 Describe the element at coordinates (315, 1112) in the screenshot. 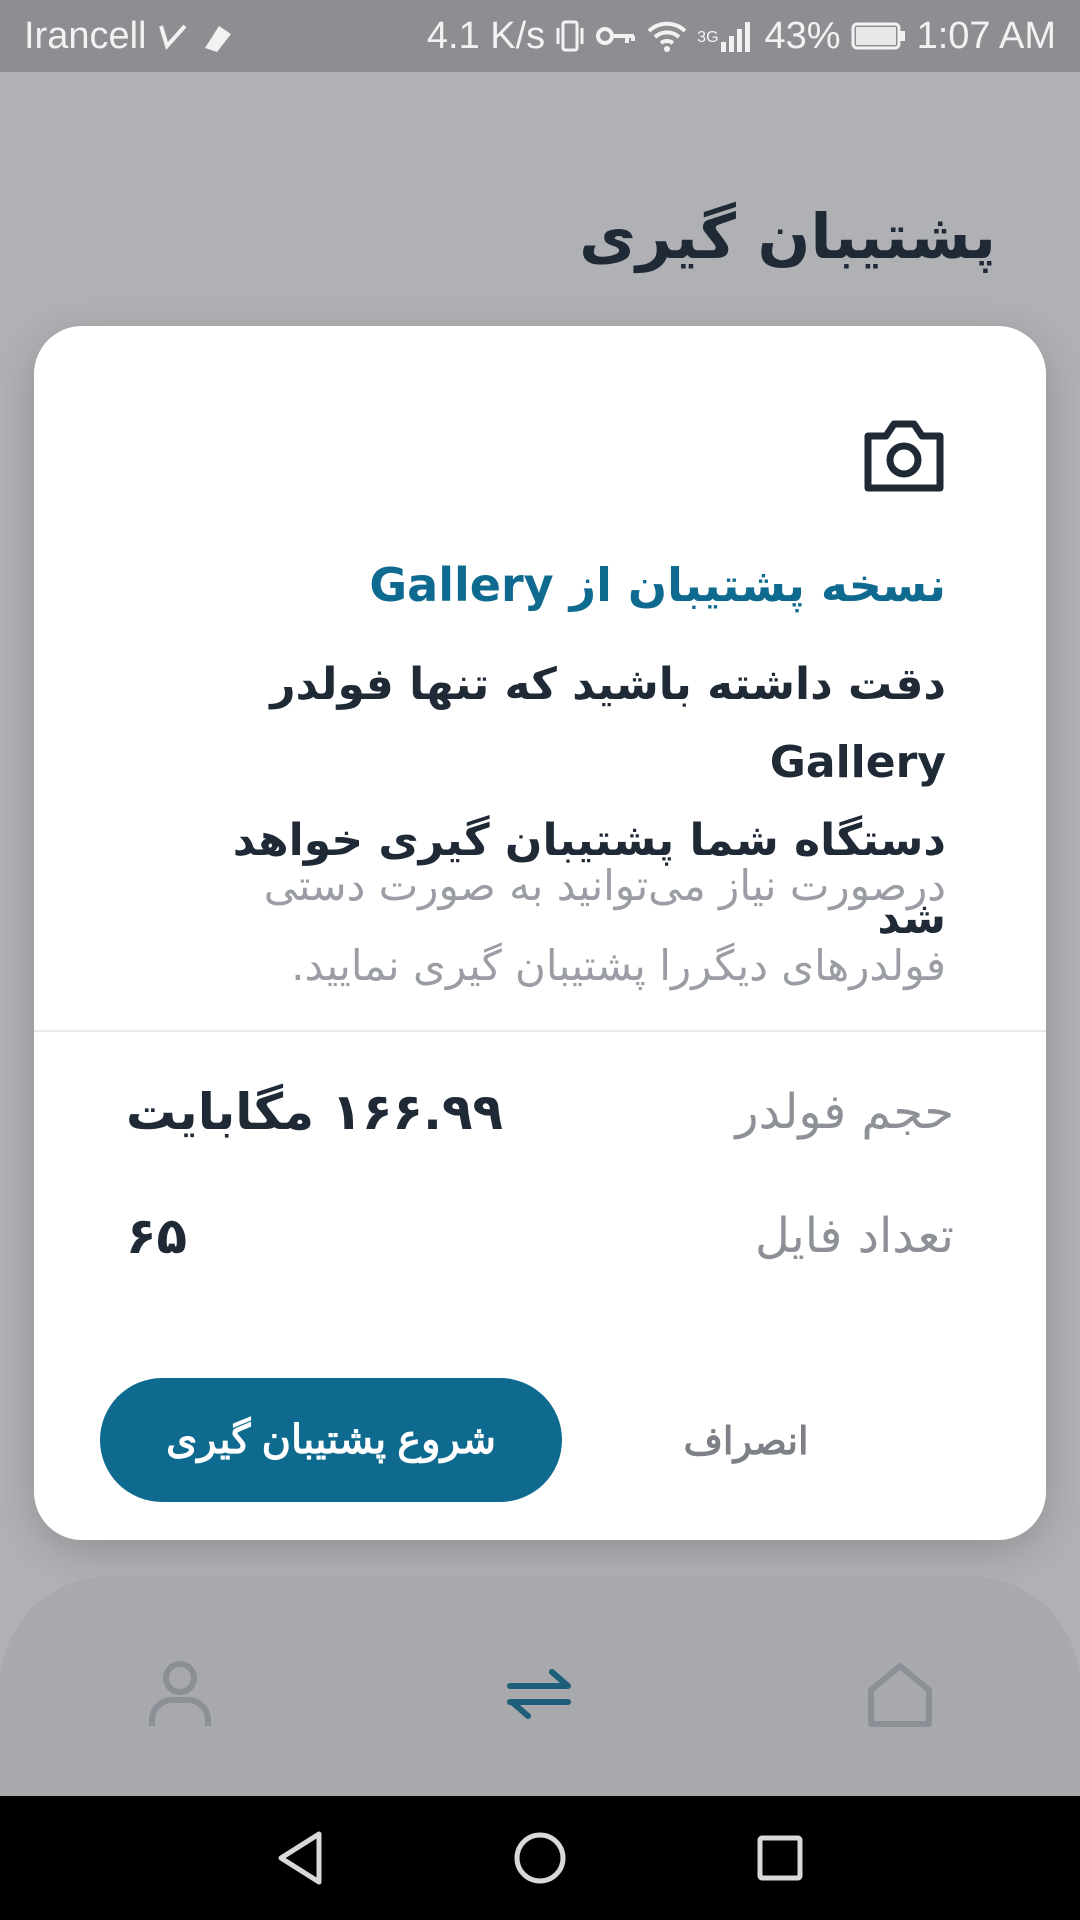

I see `folder-size-value: ۱۶۶.۹۹ مگابایت` at that location.